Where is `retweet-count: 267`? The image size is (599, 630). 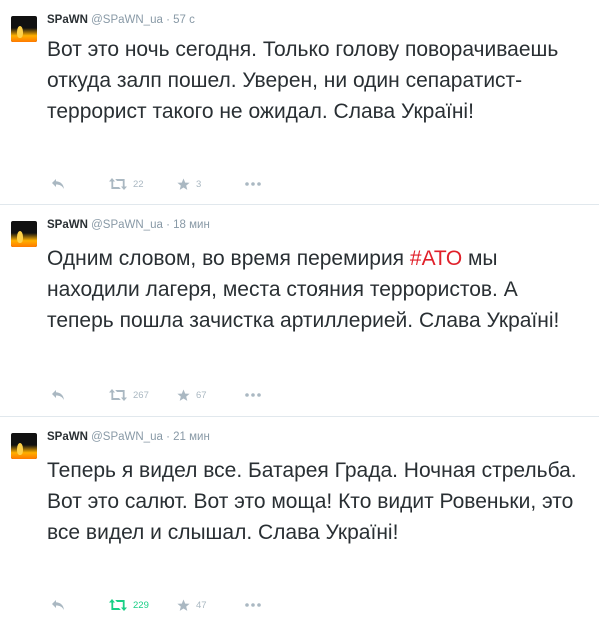 retweet-count: 267 is located at coordinates (141, 395).